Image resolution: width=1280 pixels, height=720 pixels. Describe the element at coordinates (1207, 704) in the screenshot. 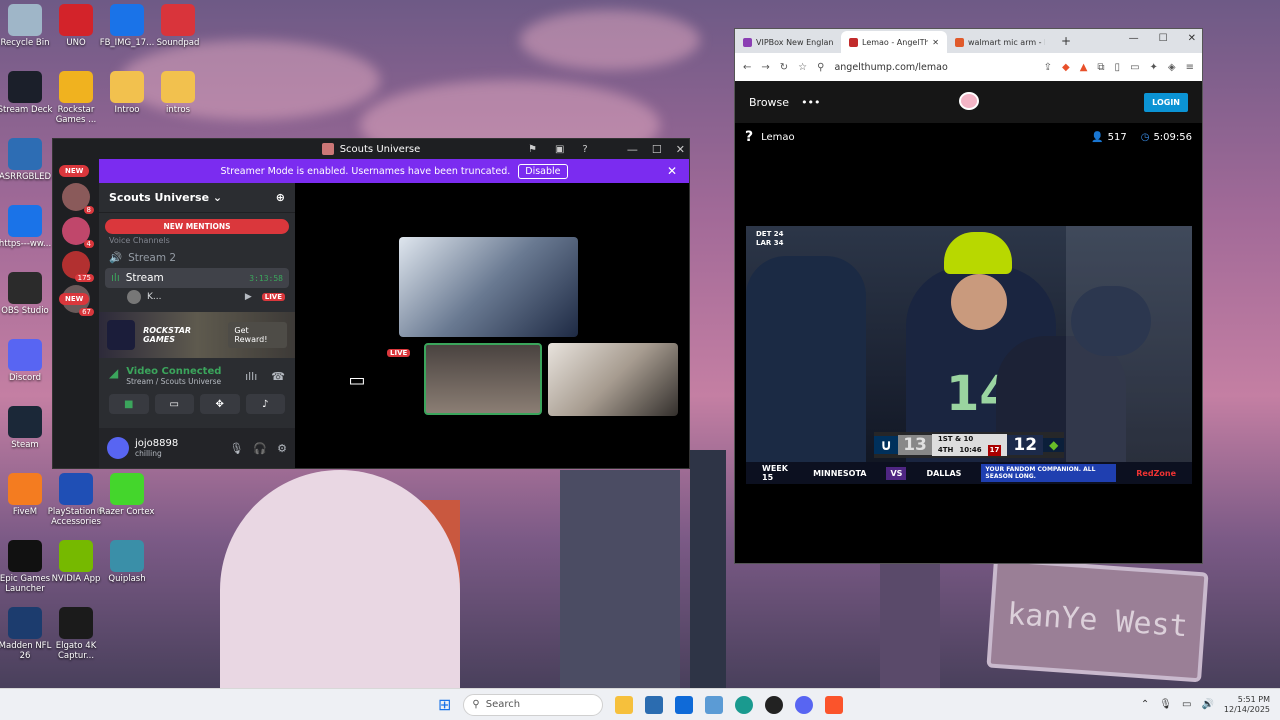

I see `volume-icon: 🔊` at that location.